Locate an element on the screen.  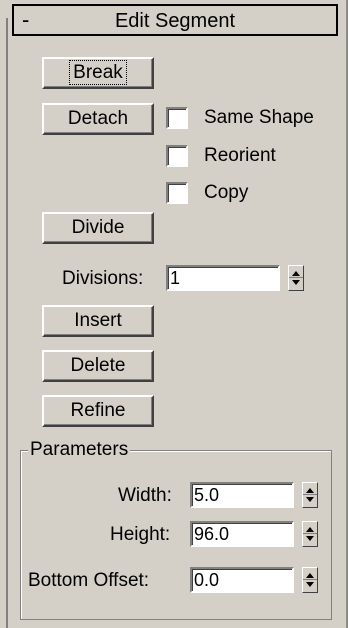
insert-button: Insert is located at coordinates (98, 321).